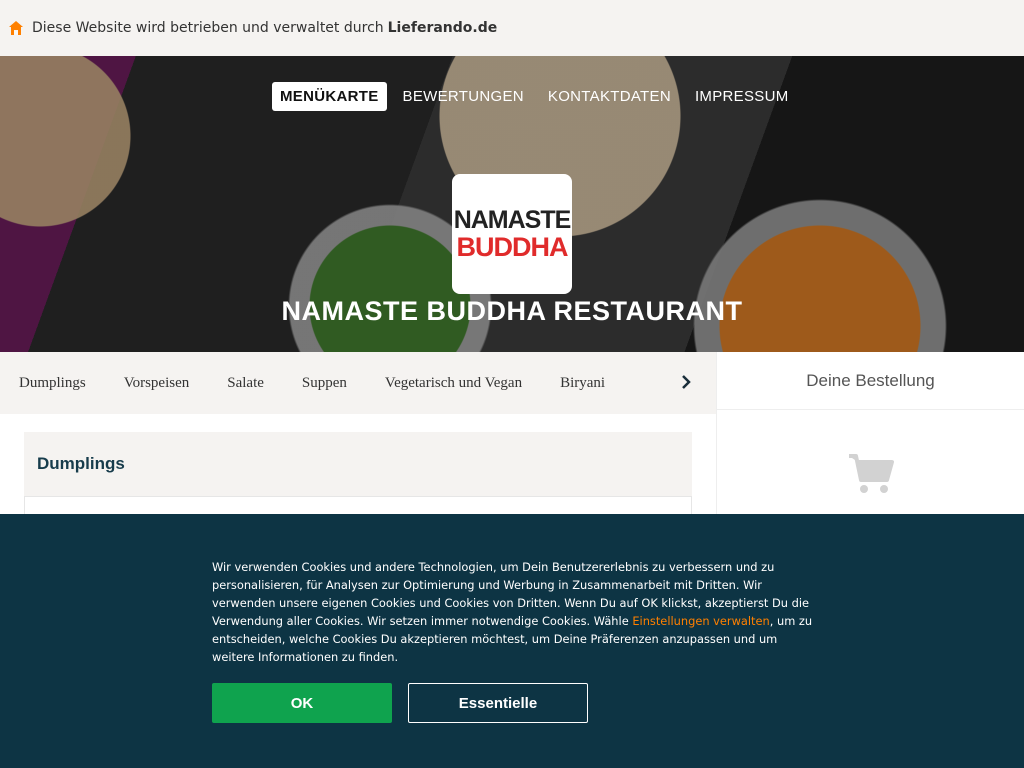 The width and height of the screenshot is (1024, 768). I want to click on category-salate: Salate, so click(245, 383).